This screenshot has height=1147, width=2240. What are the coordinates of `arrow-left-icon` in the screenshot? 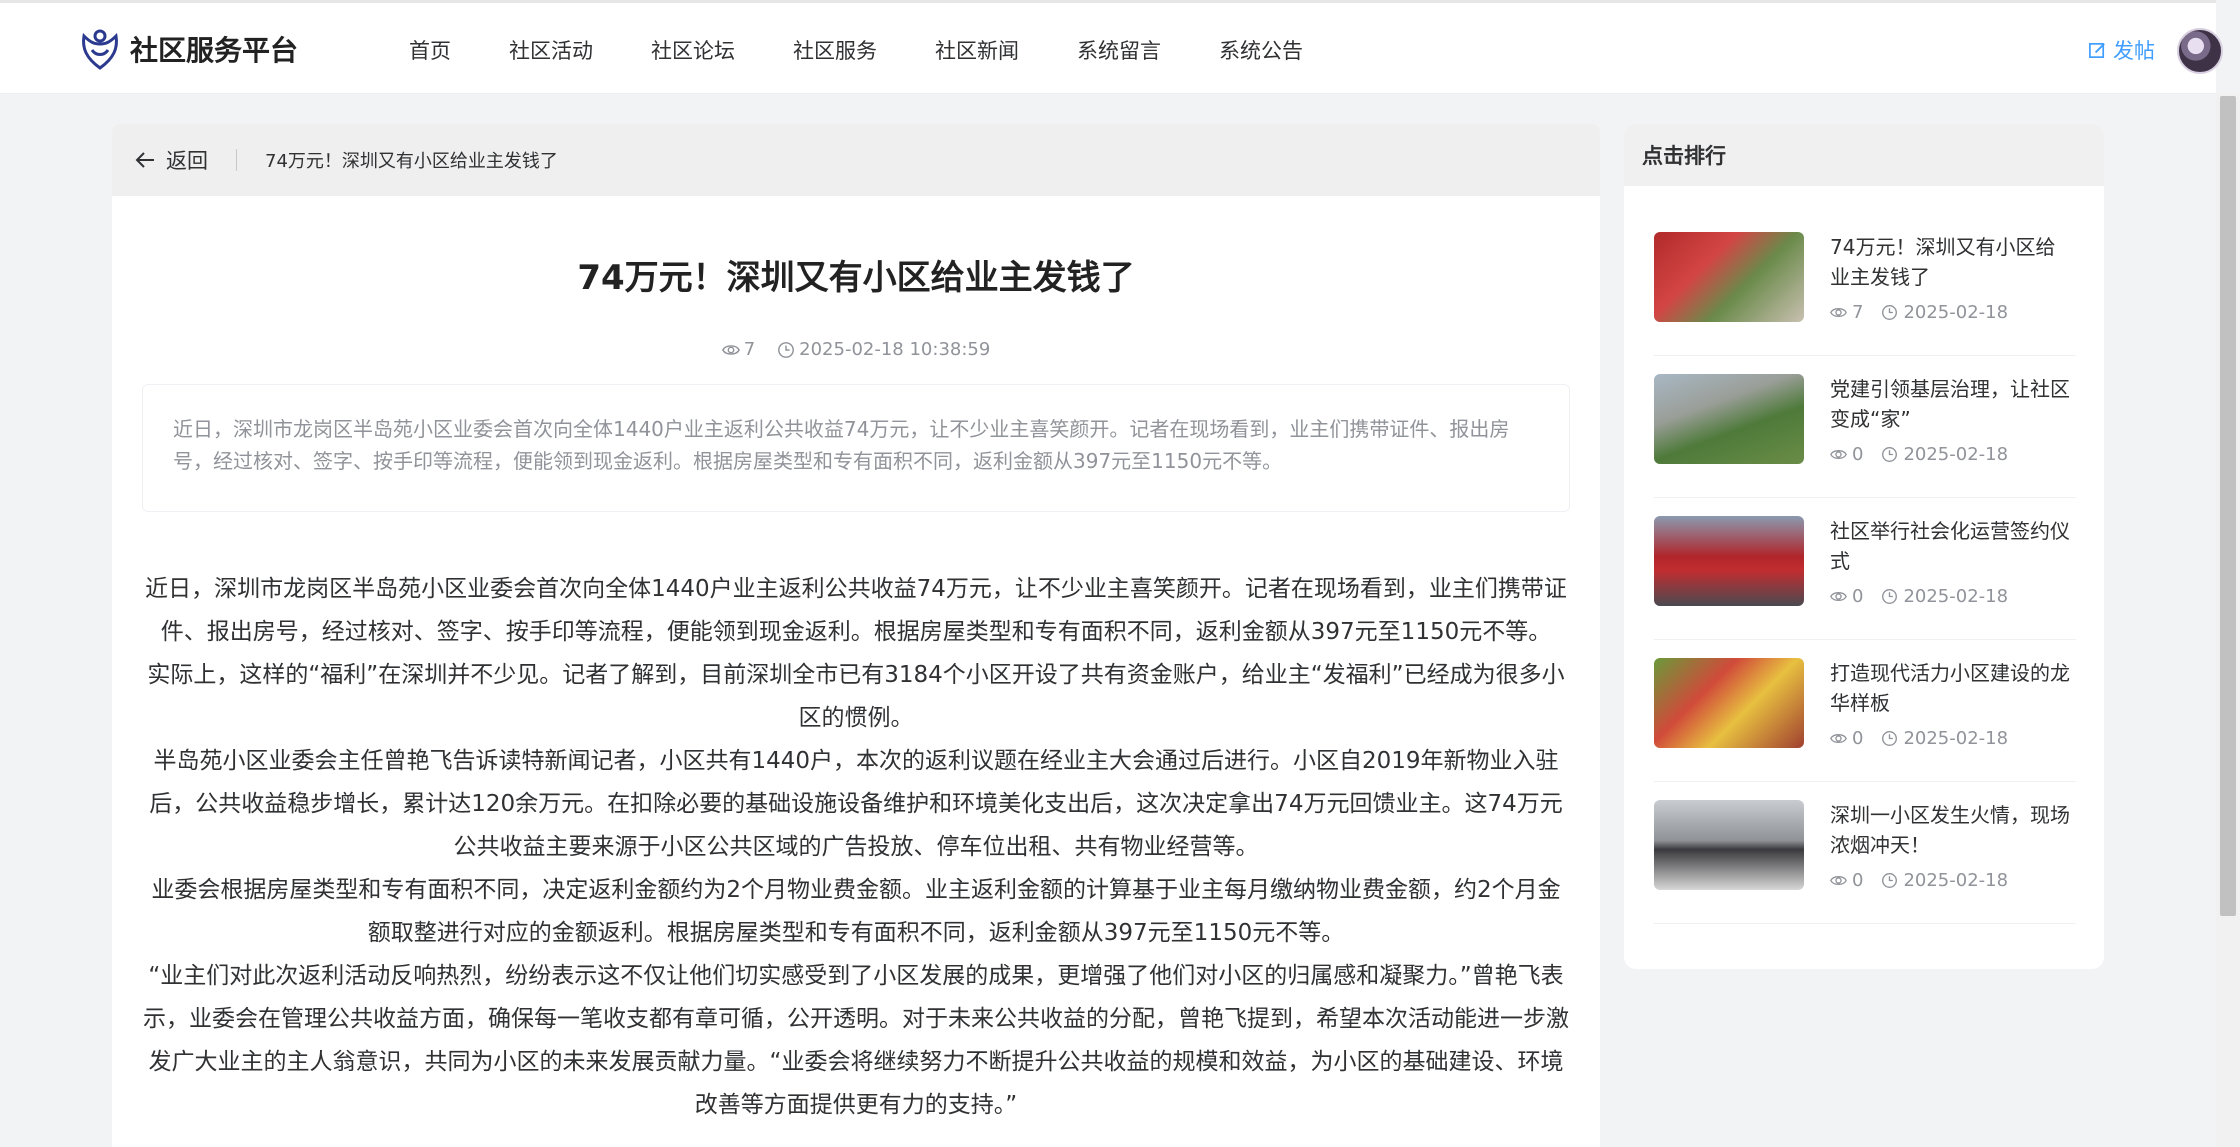 It's located at (144, 160).